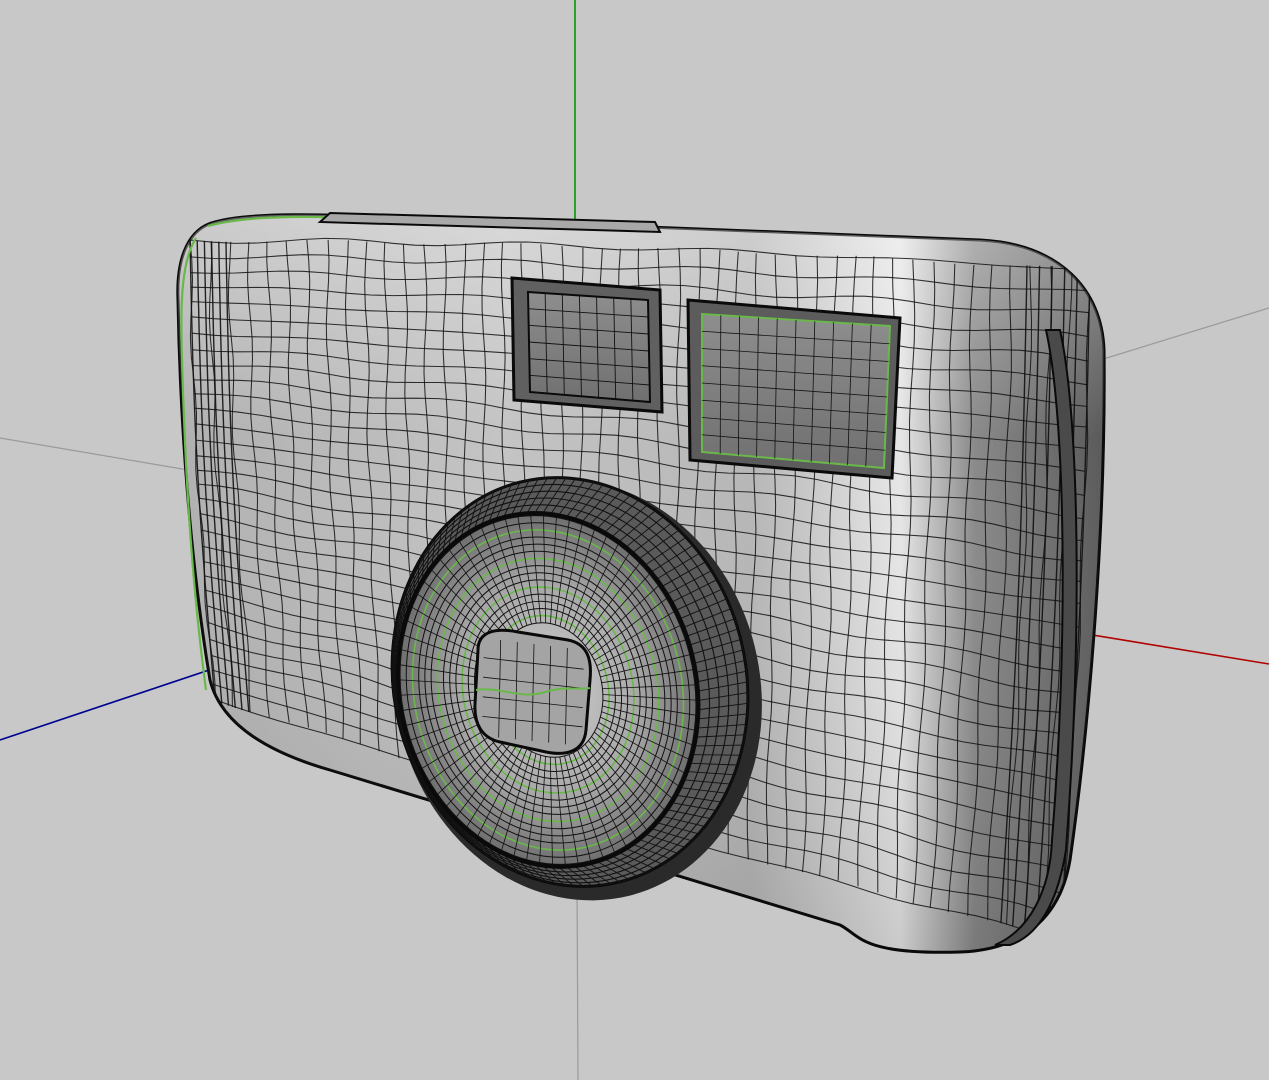 This screenshot has height=1080, width=1269. Describe the element at coordinates (794, 389) in the screenshot. I see `flash-window` at that location.